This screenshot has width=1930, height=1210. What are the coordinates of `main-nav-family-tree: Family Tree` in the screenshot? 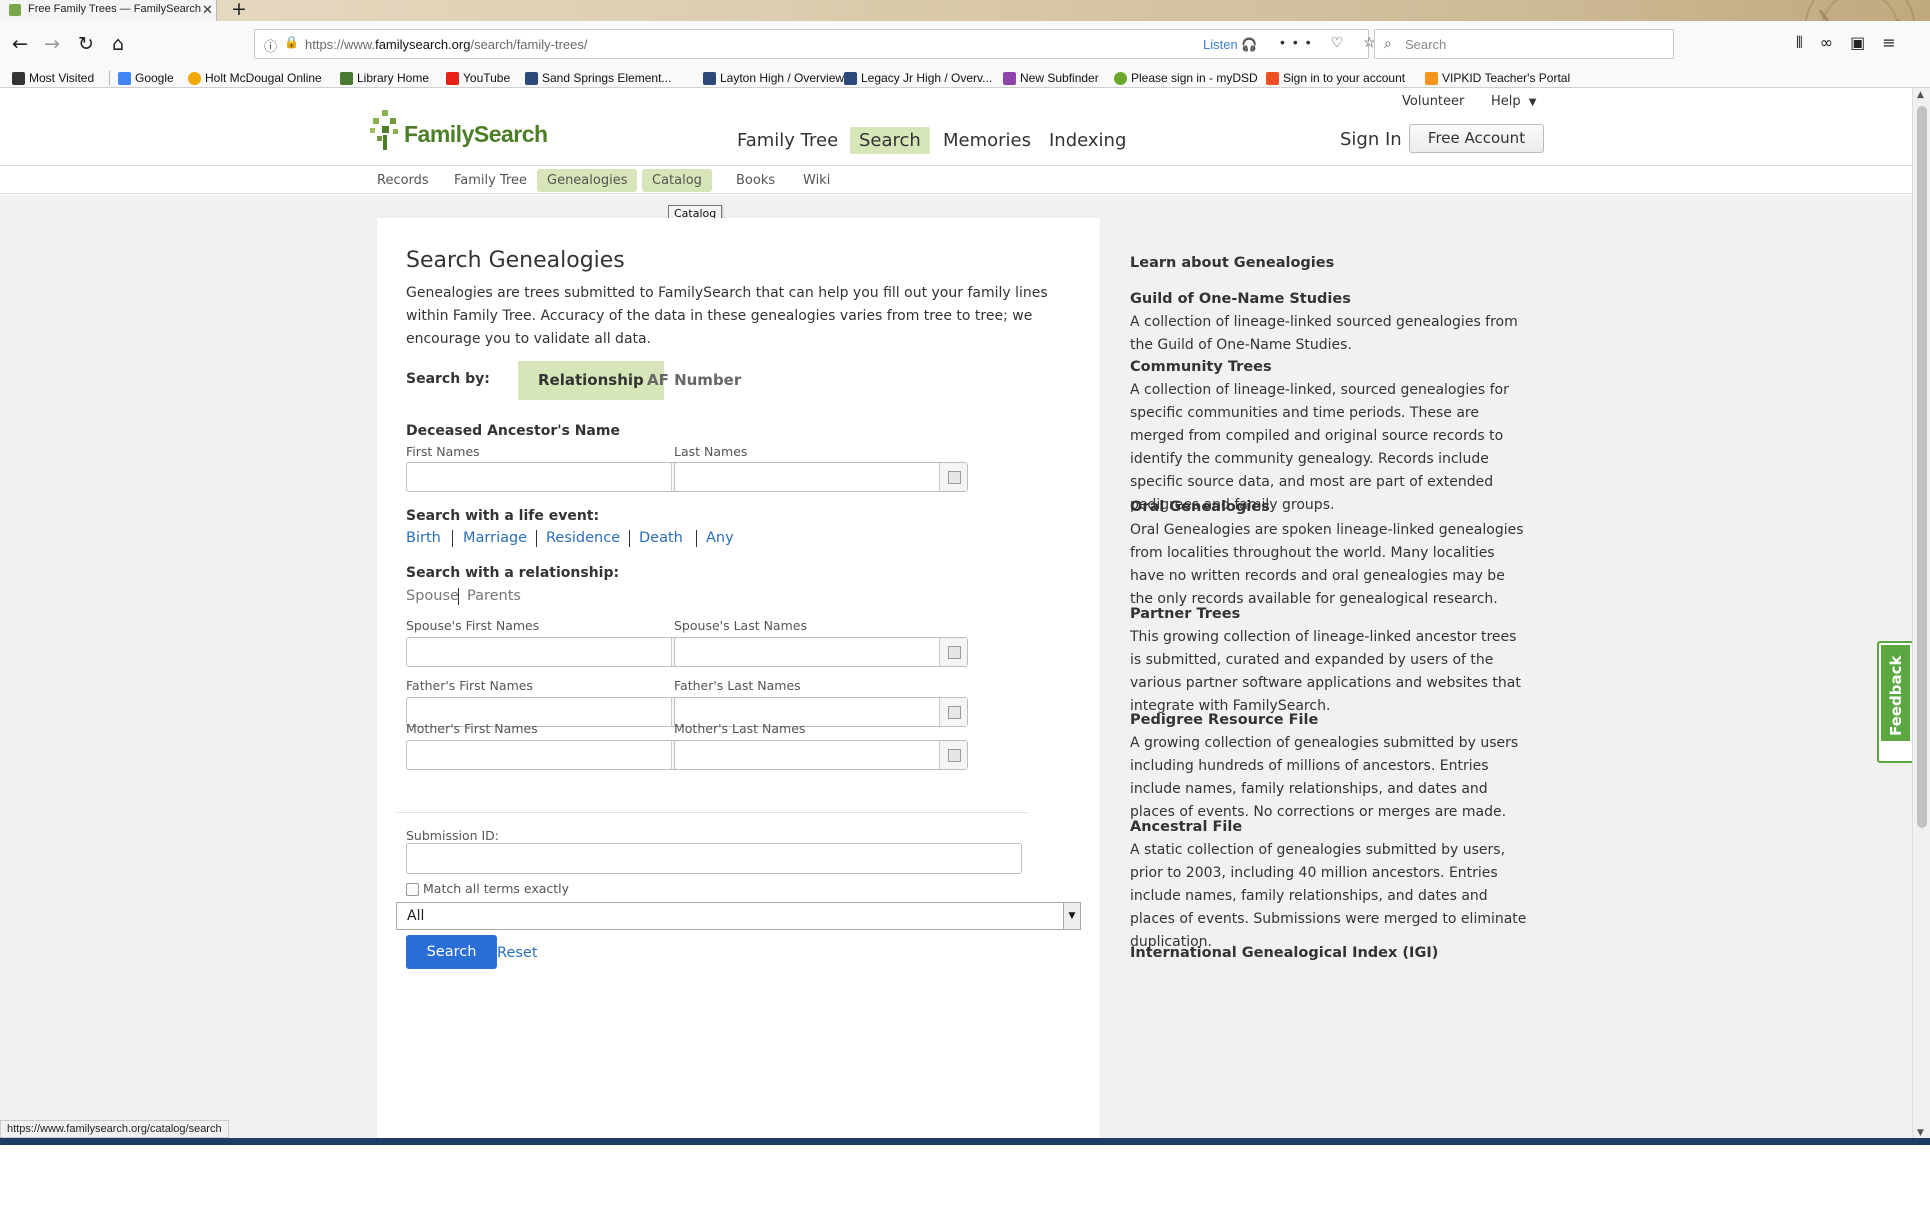 It's located at (787, 140).